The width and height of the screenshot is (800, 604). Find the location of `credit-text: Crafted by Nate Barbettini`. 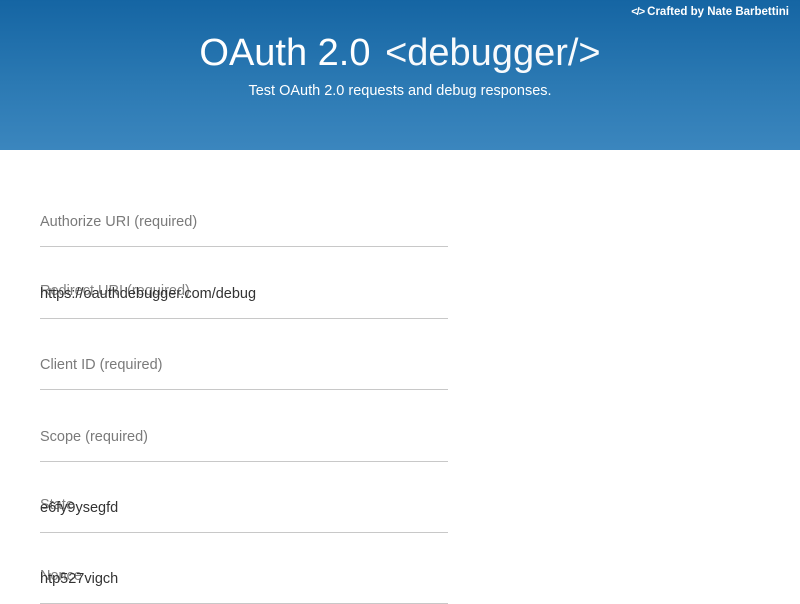

credit-text: Crafted by Nate Barbettini is located at coordinates (718, 12).